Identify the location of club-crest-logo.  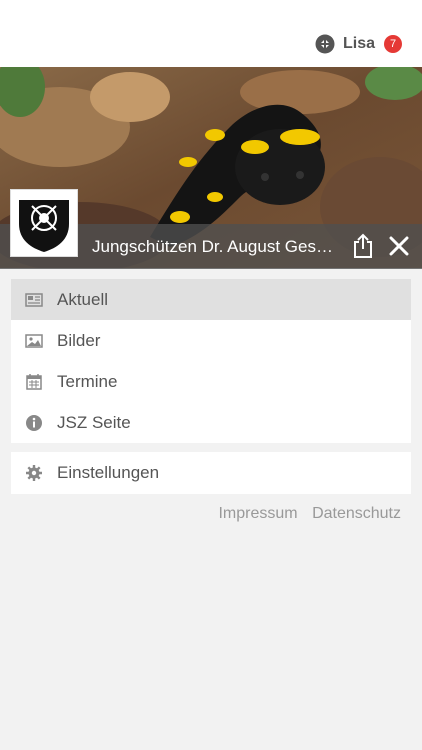
(44, 226).